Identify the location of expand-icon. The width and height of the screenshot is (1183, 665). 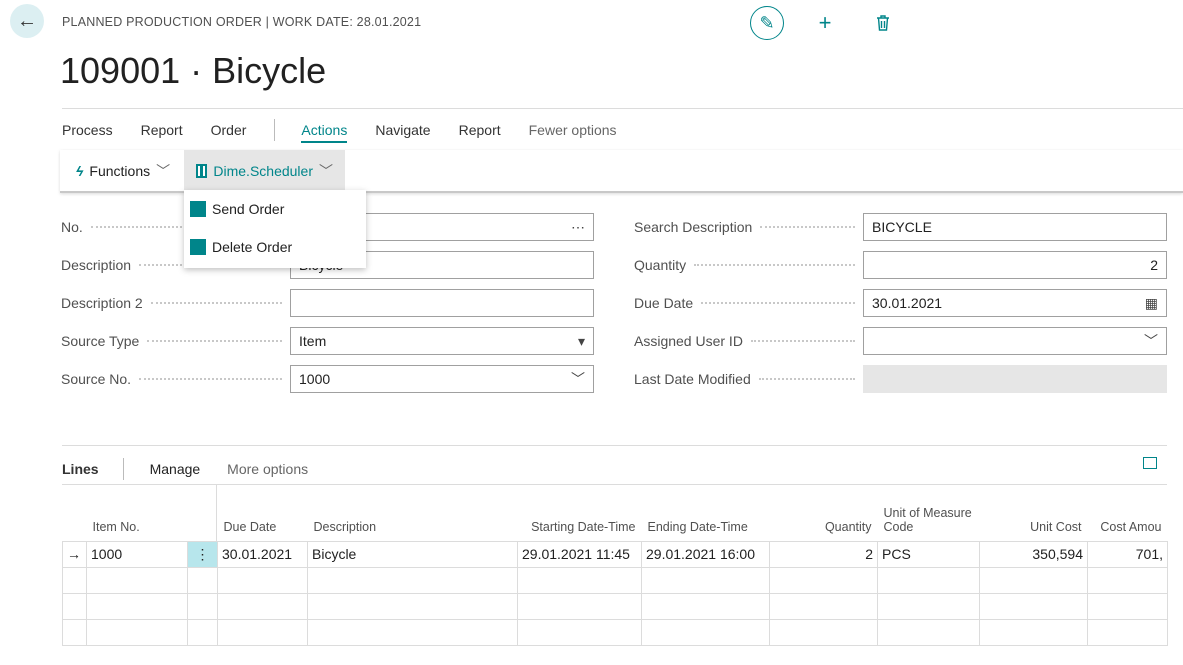
(1150, 463).